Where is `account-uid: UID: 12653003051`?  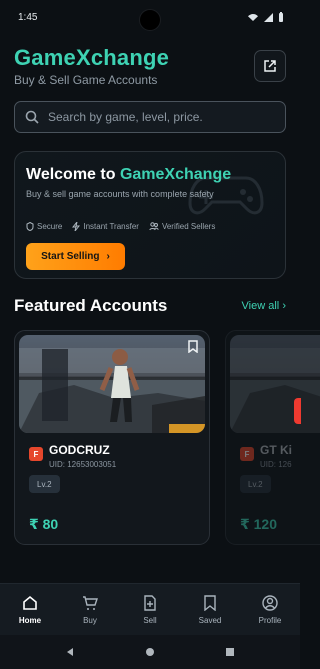
account-uid: UID: 12653003051 is located at coordinates (83, 464).